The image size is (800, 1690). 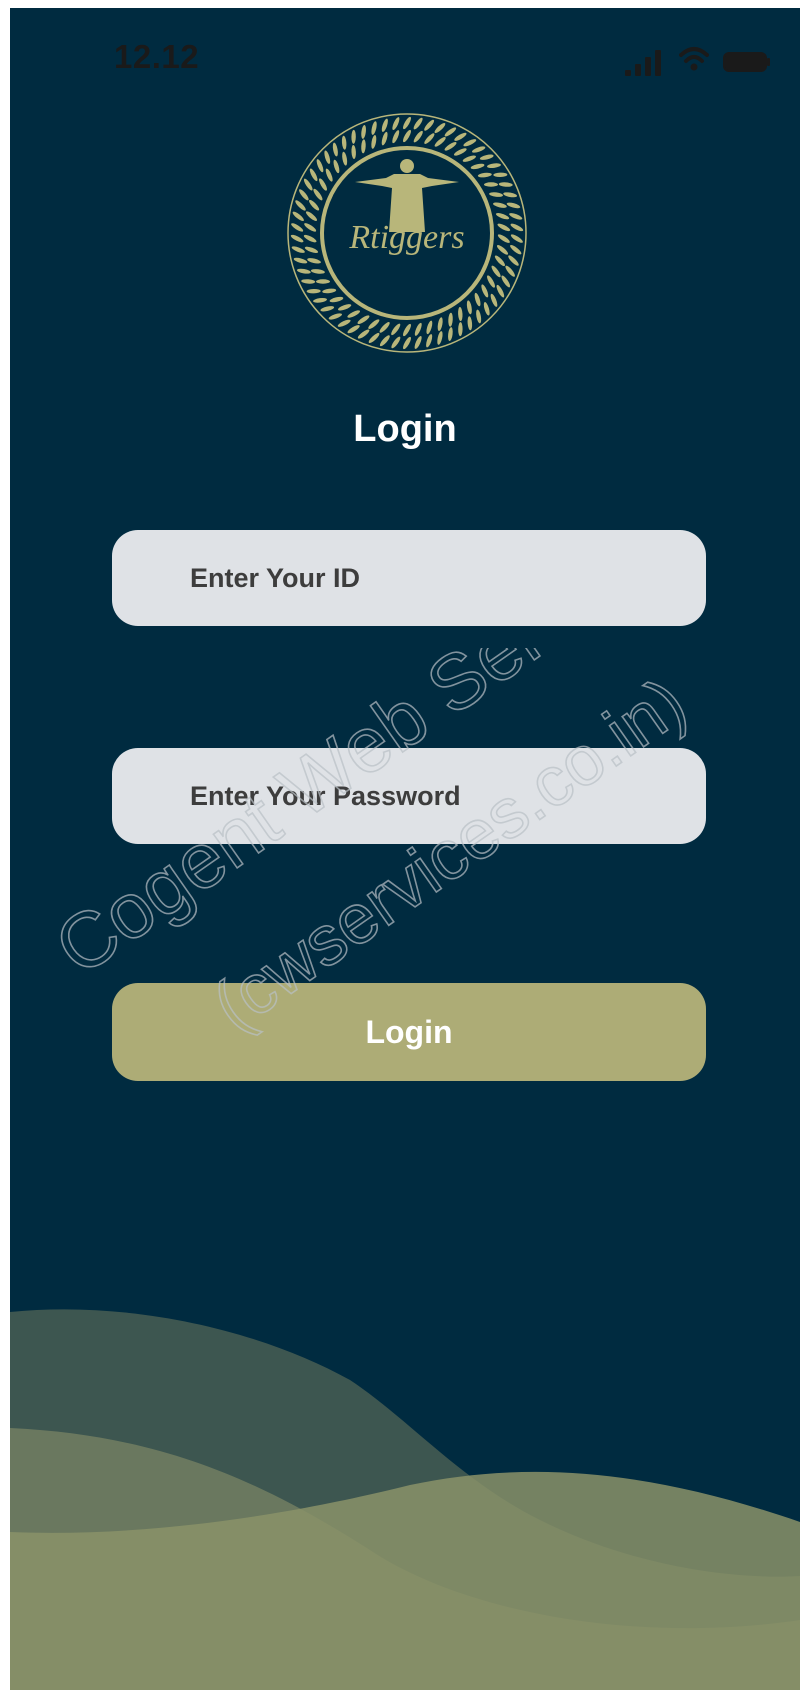 I want to click on status-time: 12.12, so click(x=157, y=56).